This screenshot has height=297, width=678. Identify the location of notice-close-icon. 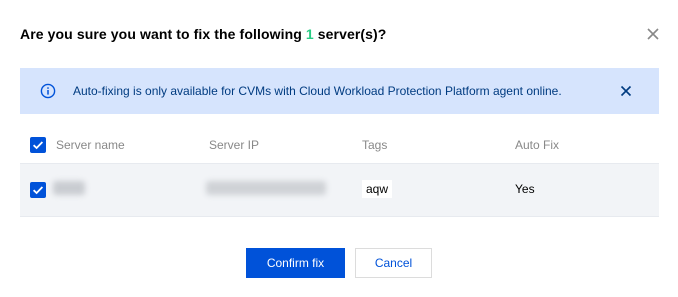
(626, 91).